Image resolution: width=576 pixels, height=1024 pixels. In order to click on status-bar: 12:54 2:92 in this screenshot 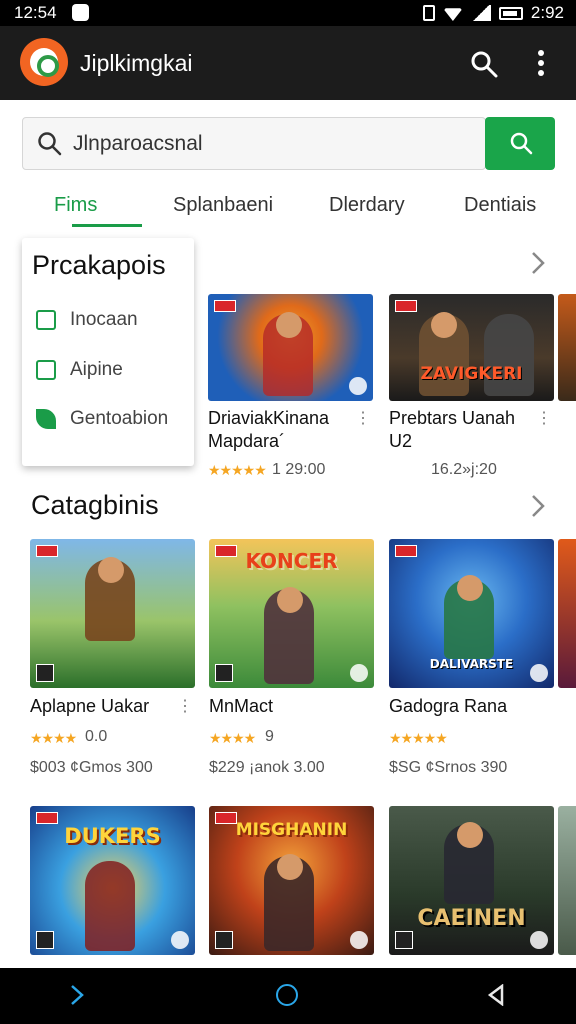, I will do `click(288, 13)`.